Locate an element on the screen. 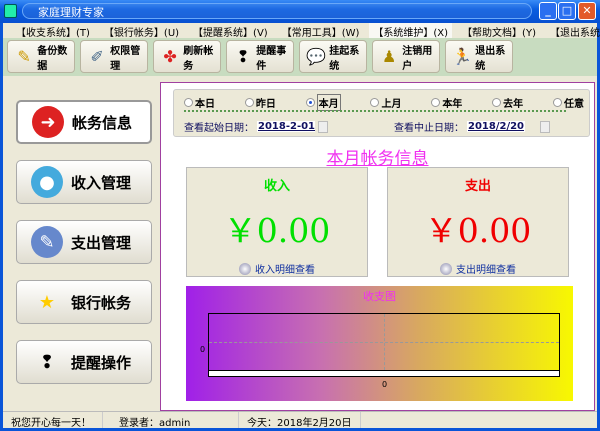 The height and width of the screenshot is (431, 600). end-date-label: 查看中止日期： is located at coordinates (429, 128).